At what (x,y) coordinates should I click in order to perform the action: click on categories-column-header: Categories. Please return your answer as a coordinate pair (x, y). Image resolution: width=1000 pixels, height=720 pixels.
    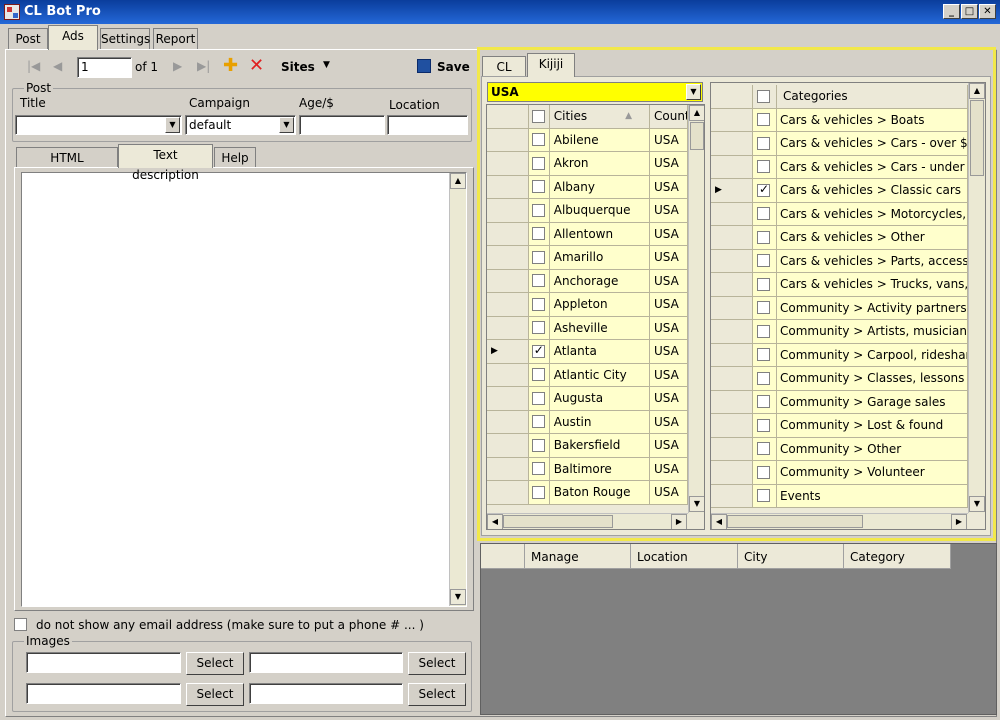
    Looking at the image, I should click on (872, 96).